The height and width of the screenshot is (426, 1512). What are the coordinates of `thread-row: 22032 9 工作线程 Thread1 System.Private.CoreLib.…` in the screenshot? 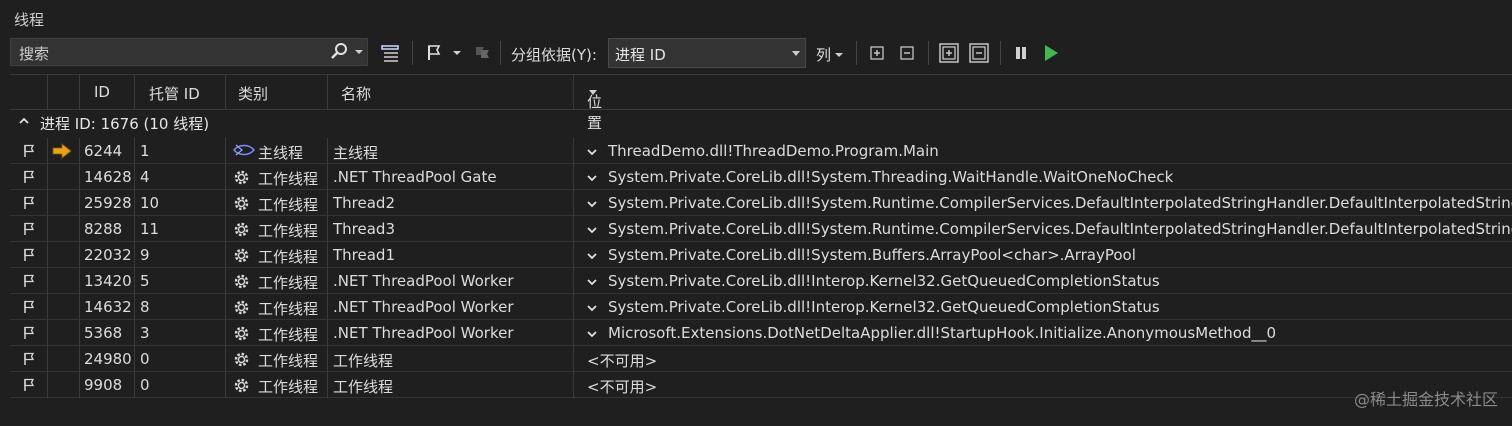 It's located at (761, 255).